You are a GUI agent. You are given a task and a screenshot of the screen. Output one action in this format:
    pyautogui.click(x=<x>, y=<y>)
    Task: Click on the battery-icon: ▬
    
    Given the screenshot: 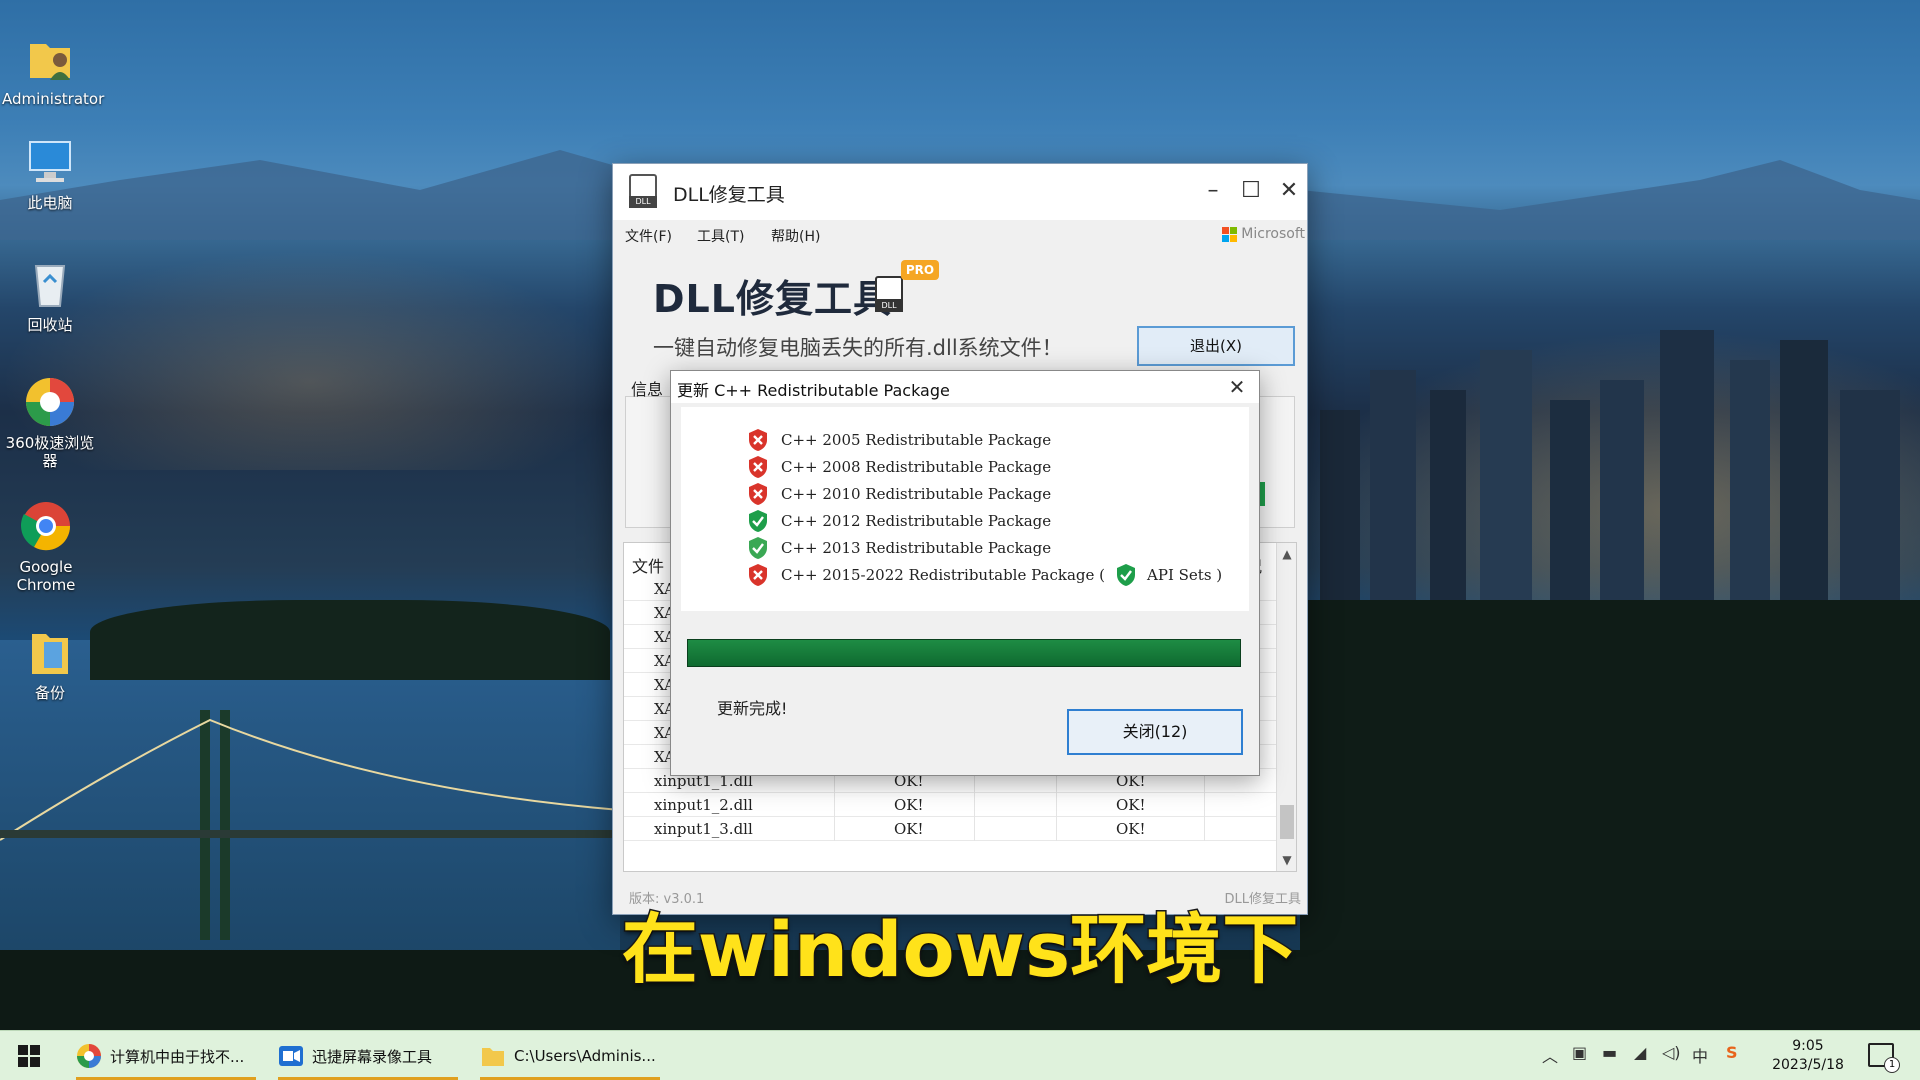 What is the action you would take?
    pyautogui.click(x=1609, y=1052)
    